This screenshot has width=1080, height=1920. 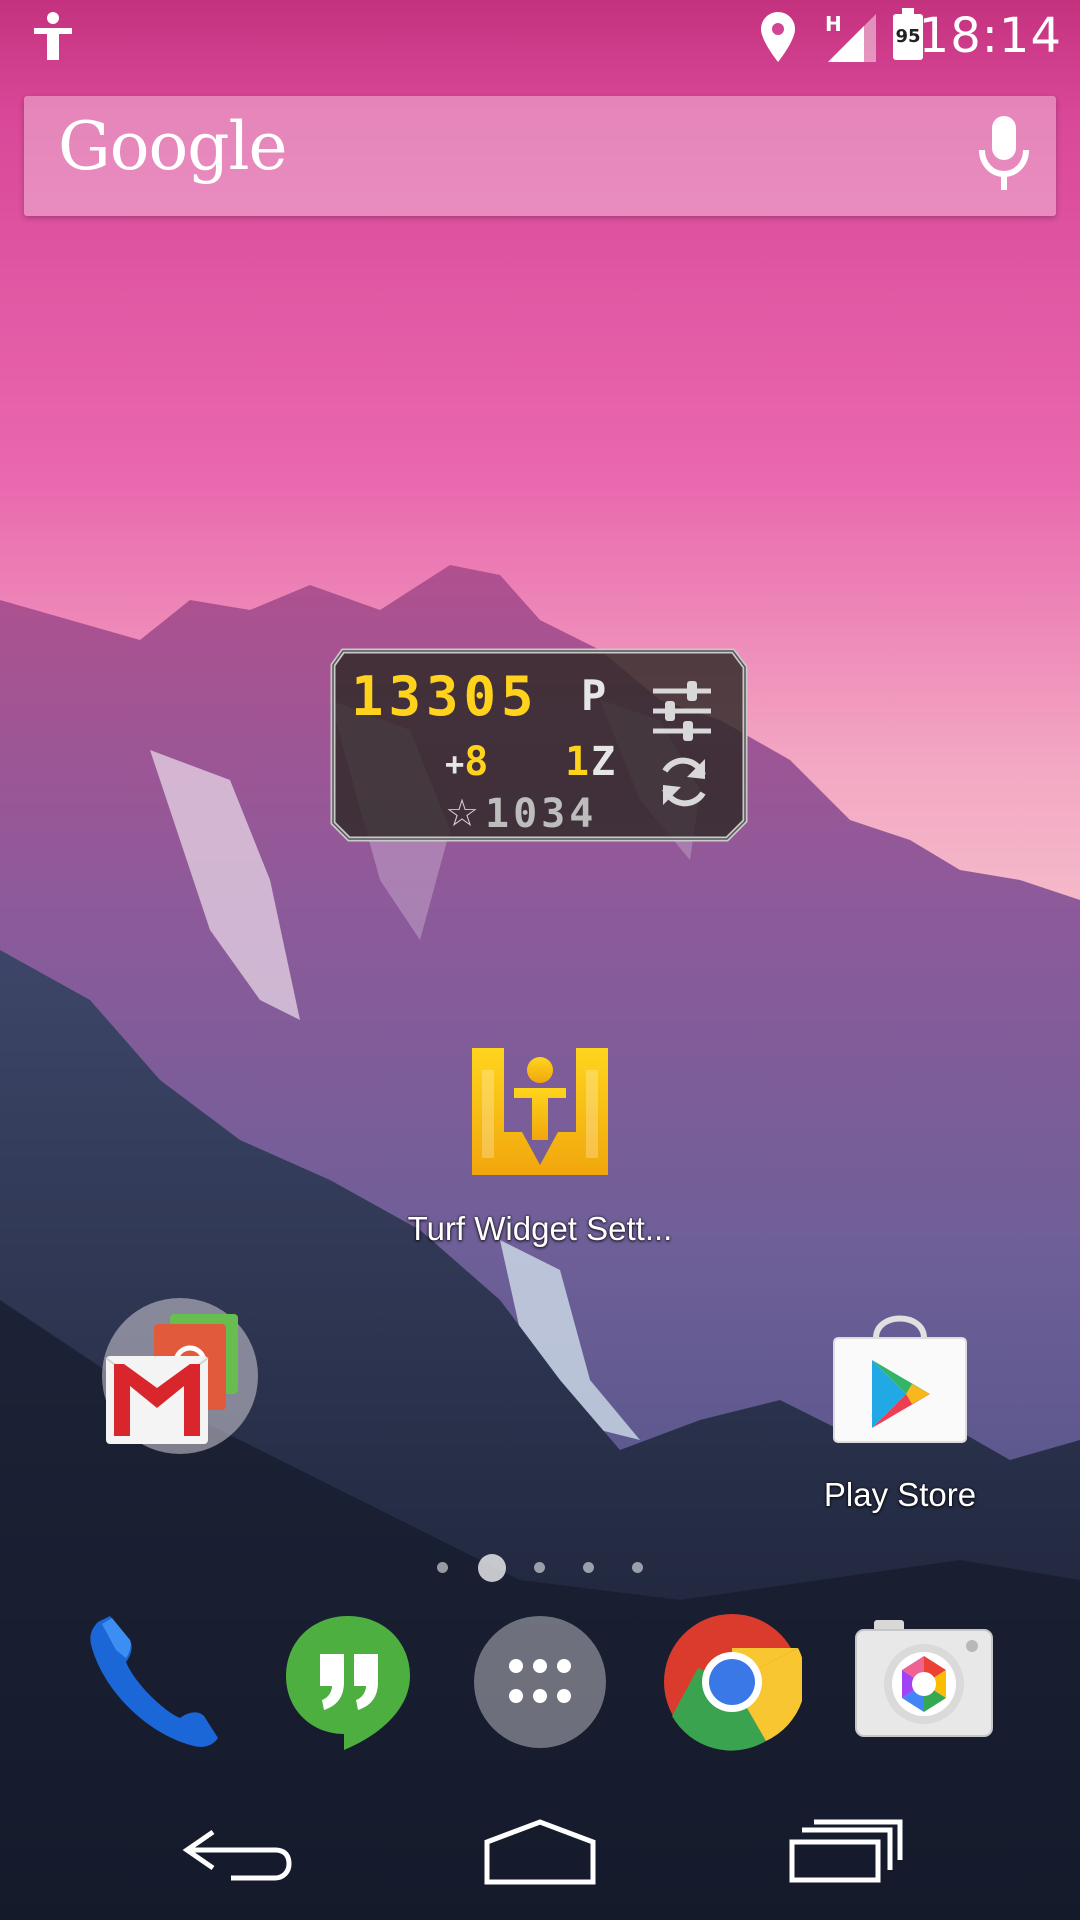 I want to click on recents-icon, so click(x=845, y=1852).